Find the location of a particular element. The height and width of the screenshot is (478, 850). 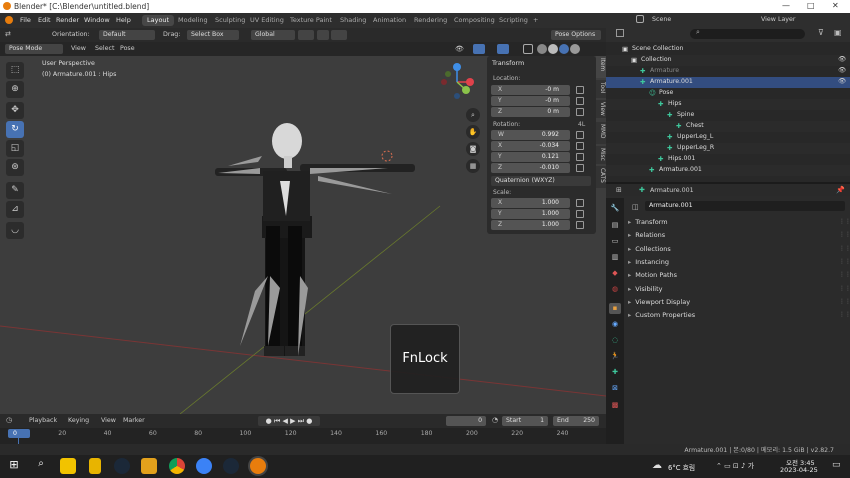

timeline-ruler: 0 20 40 60 80 100 120 140 160 180 200 220 240 is located at coordinates (303, 436).